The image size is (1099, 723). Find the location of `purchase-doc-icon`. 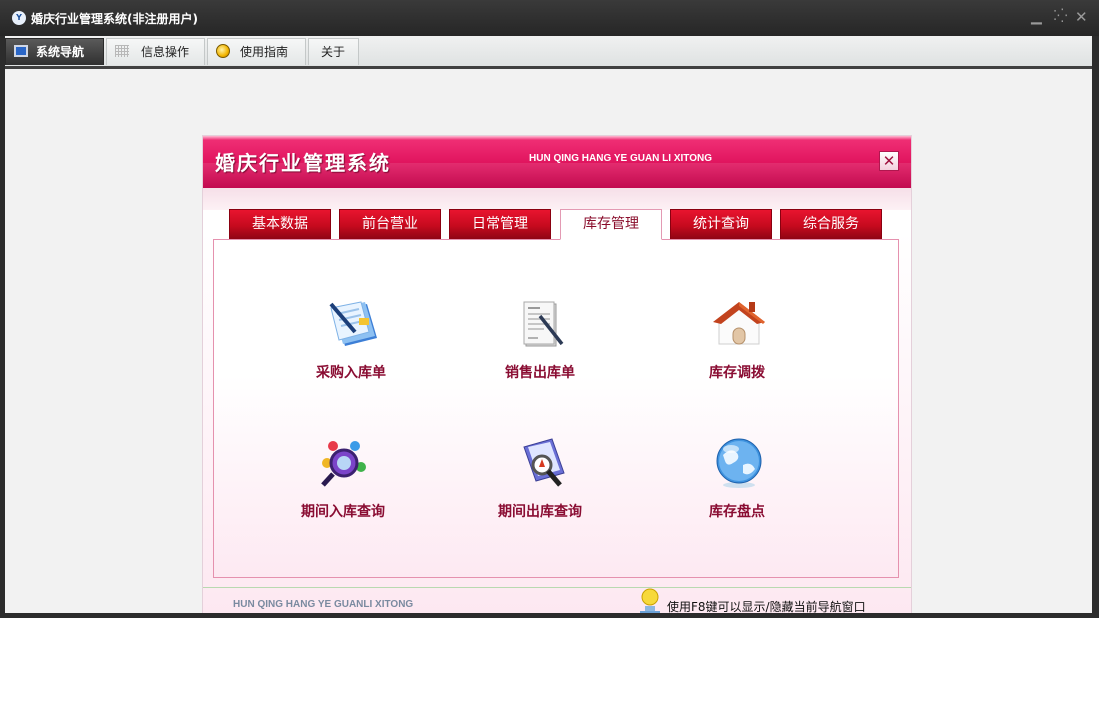

purchase-doc-icon is located at coordinates (353, 323).